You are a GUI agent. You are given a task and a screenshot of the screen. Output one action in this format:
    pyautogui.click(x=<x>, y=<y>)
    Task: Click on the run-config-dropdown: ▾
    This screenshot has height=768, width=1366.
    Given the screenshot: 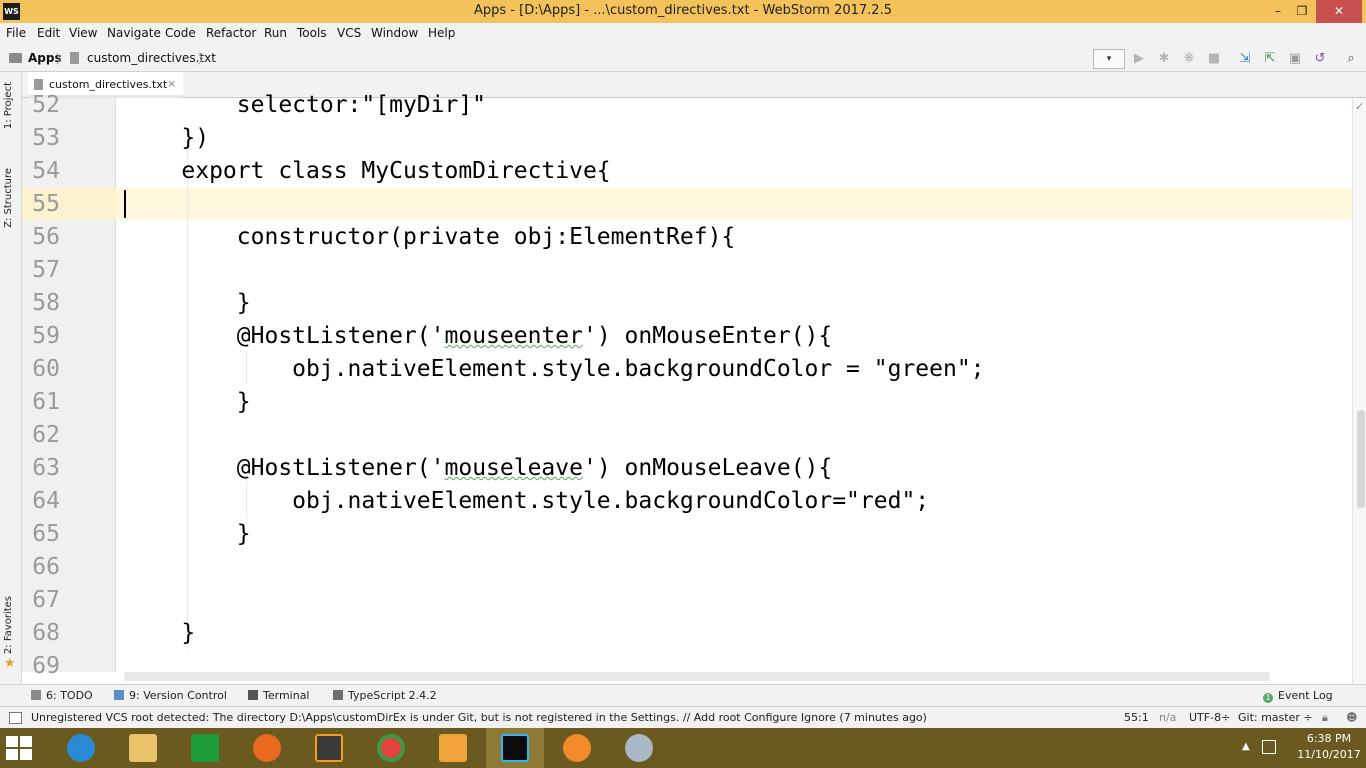 What is the action you would take?
    pyautogui.click(x=1109, y=59)
    